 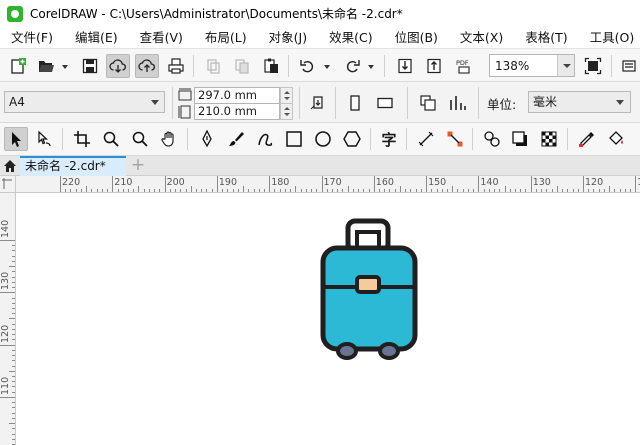 I want to click on page-width-field: 297.0 mm, so click(x=237, y=95).